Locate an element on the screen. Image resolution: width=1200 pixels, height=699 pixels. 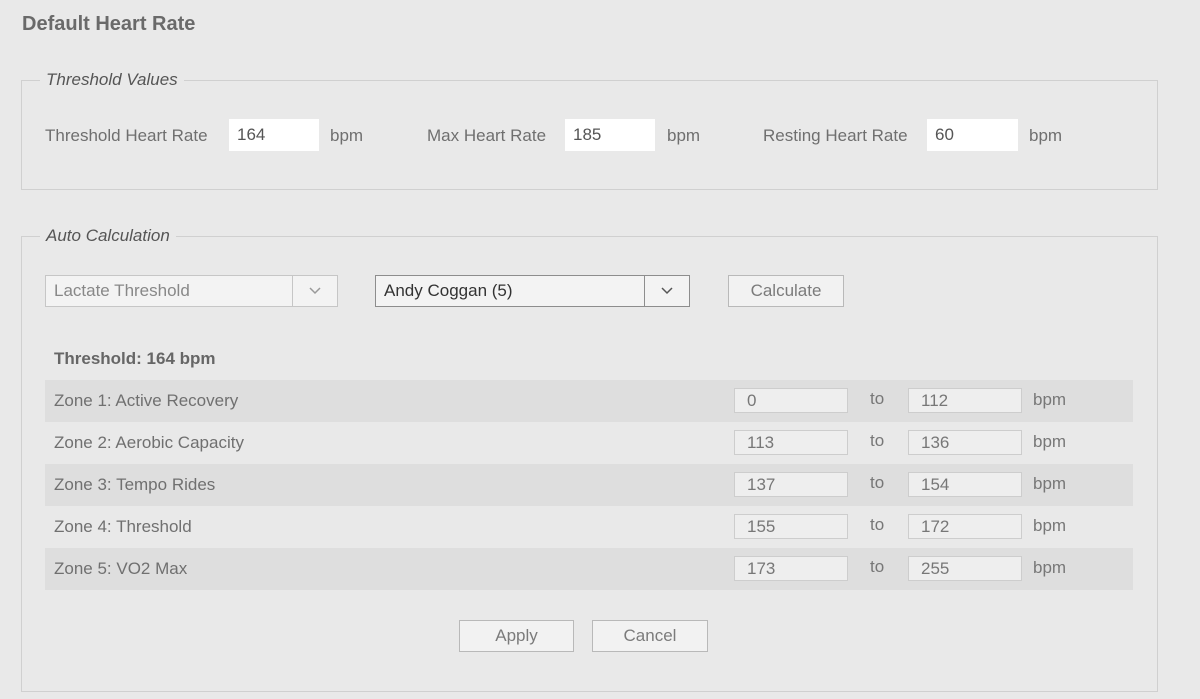
model-select-value: Andy Coggan (5) is located at coordinates (448, 290).